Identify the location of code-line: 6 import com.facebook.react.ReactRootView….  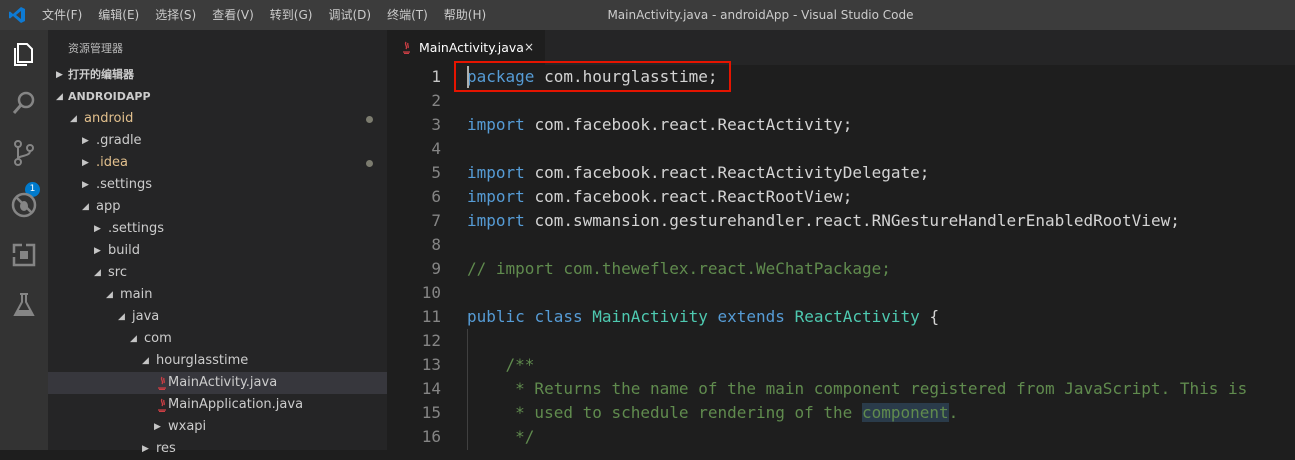
(841, 197).